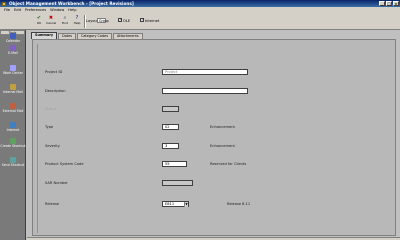 This screenshot has width=400, height=240. I want to click on type-description: Enhancement, so click(222, 127).